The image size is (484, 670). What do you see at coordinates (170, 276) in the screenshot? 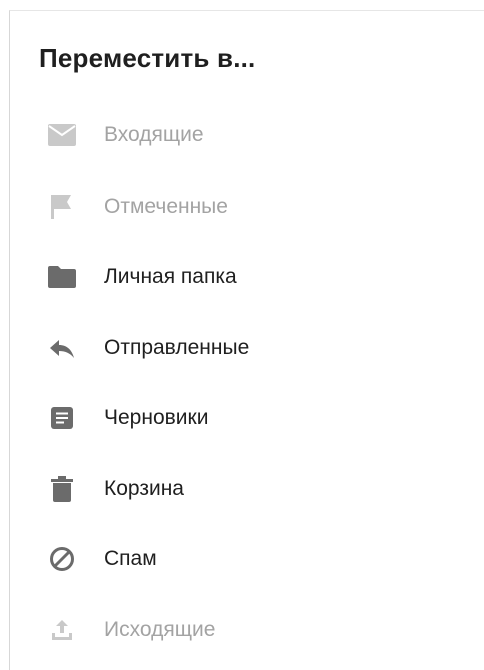
I see `folder-item-label: Личная папка` at bounding box center [170, 276].